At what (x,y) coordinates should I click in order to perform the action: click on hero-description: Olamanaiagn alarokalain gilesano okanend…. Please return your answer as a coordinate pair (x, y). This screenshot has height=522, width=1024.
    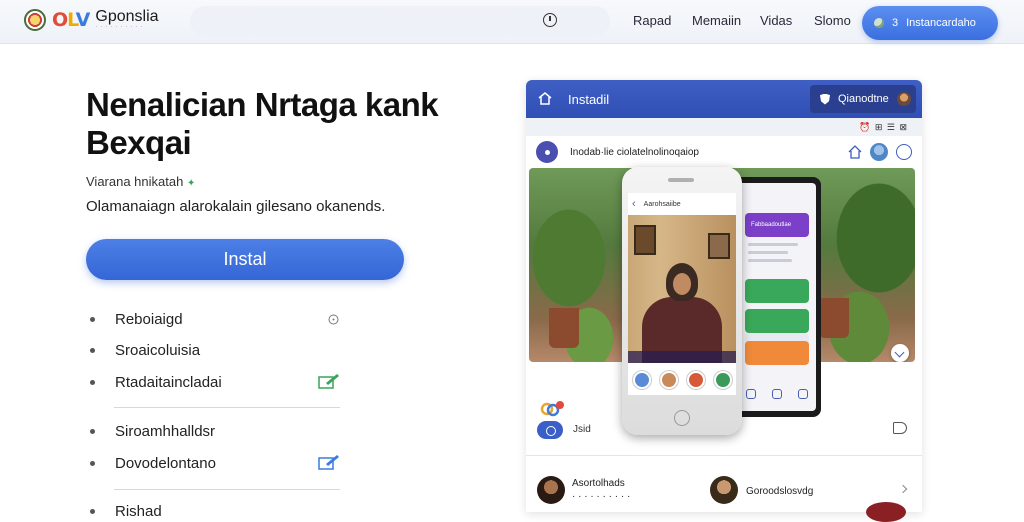
    Looking at the image, I should click on (236, 206).